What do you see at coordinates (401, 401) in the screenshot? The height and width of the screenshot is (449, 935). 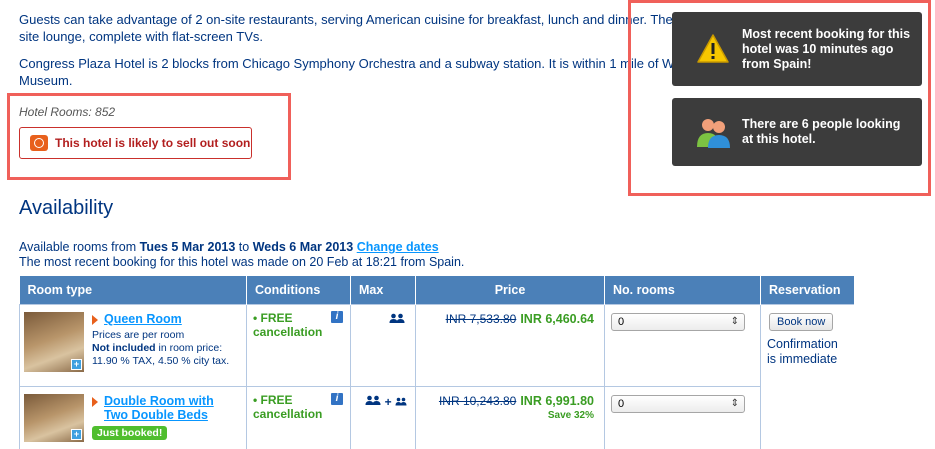 I see `two-children-icon` at bounding box center [401, 401].